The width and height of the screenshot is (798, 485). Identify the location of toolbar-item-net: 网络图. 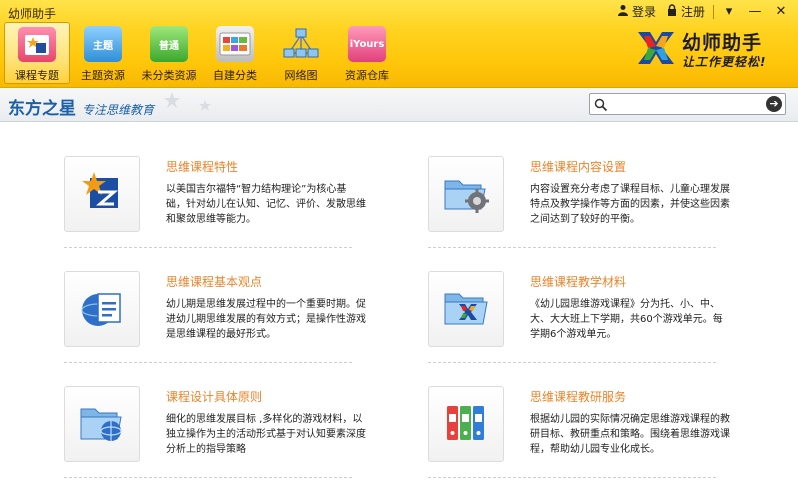
(301, 53).